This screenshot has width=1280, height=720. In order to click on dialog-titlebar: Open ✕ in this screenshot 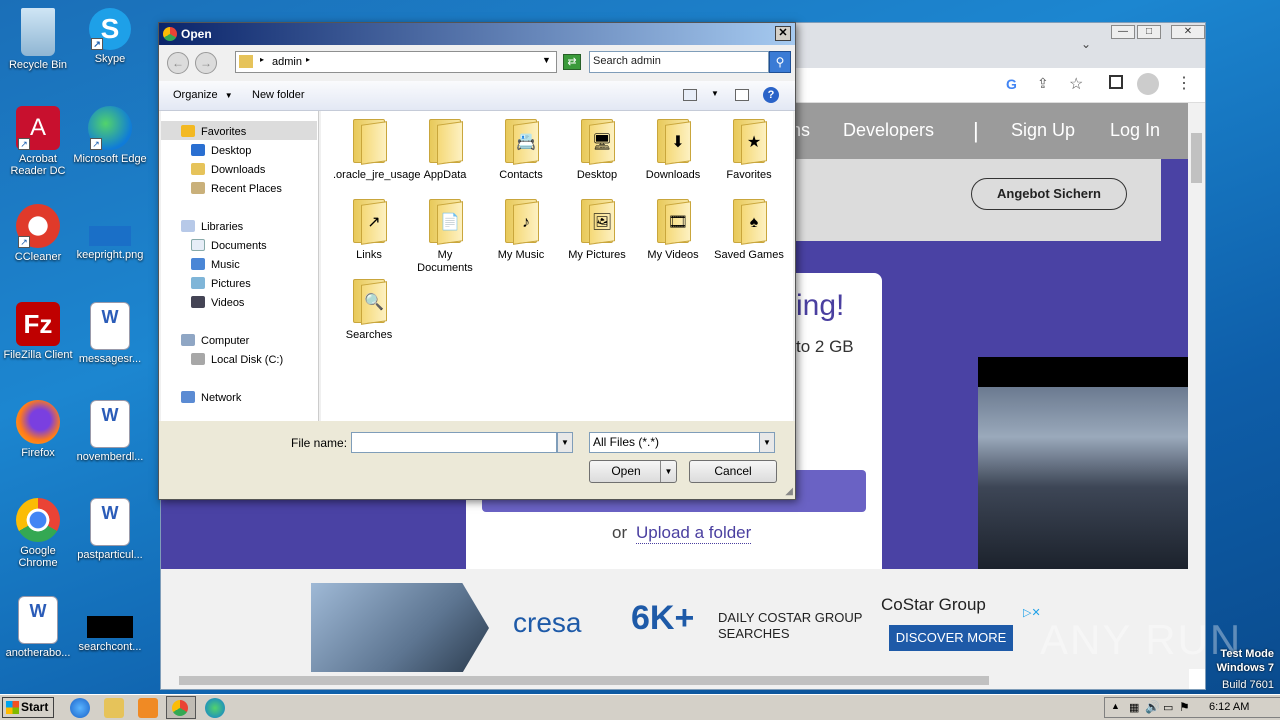, I will do `click(477, 34)`.